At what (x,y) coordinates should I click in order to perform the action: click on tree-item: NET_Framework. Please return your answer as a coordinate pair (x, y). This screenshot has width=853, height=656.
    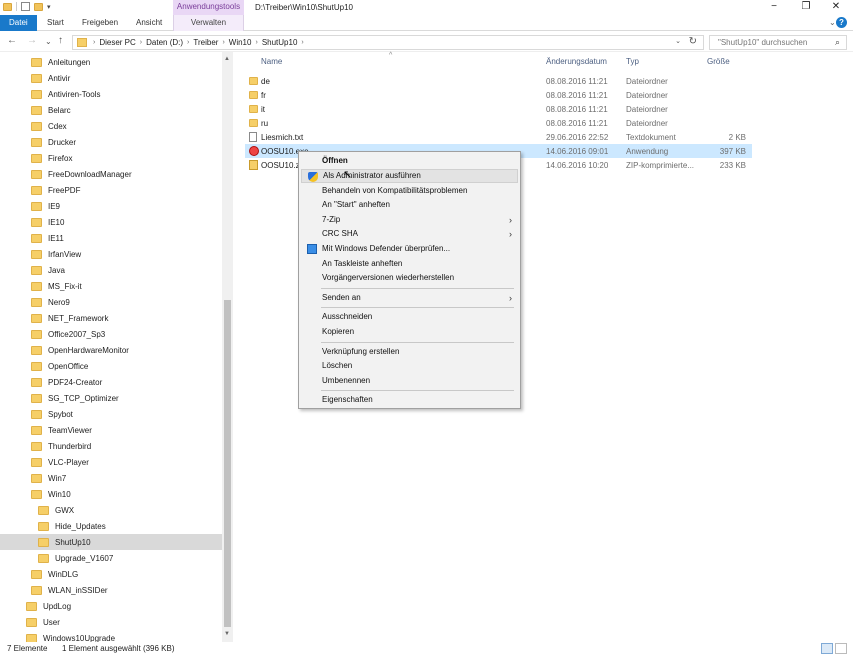
    Looking at the image, I should click on (111, 318).